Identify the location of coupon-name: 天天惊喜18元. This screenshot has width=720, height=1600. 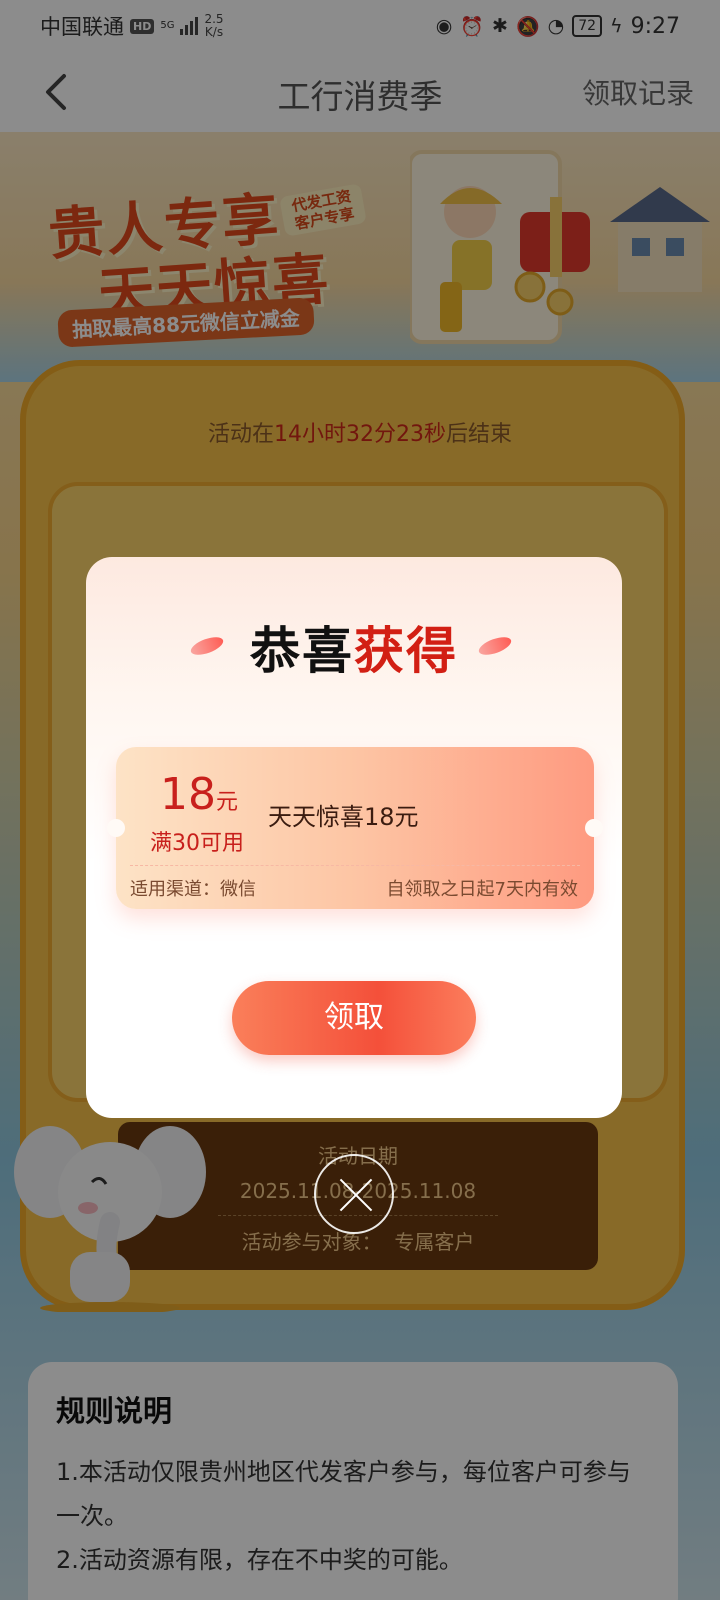
(343, 817).